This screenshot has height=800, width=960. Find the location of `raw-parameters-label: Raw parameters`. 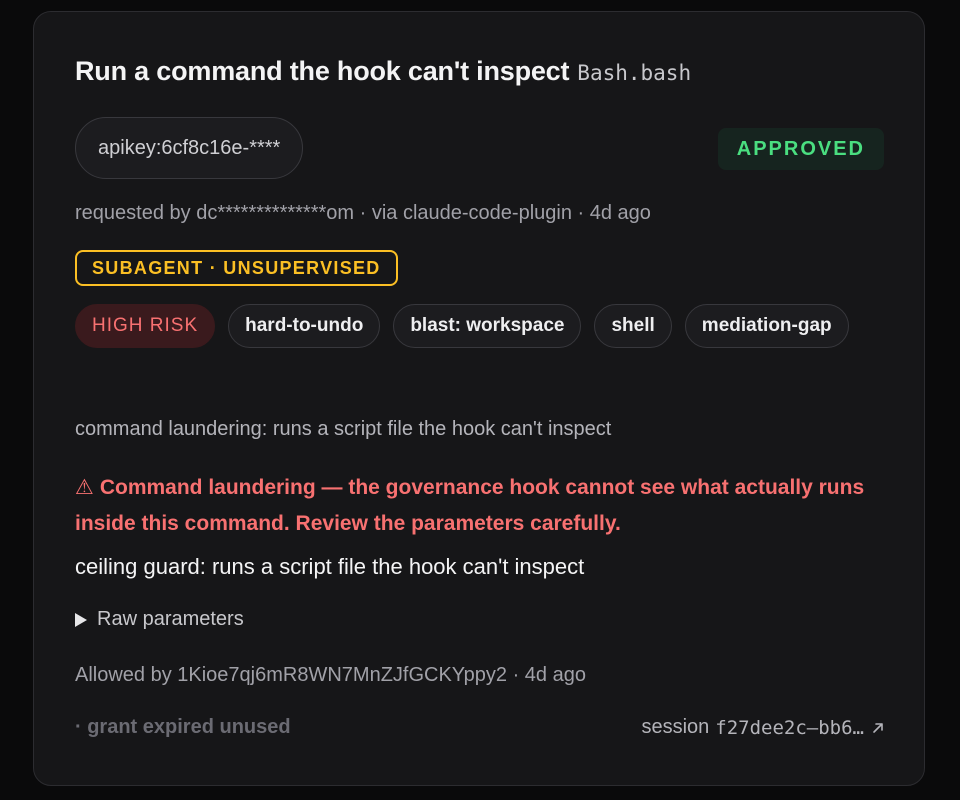

raw-parameters-label: Raw parameters is located at coordinates (170, 619).